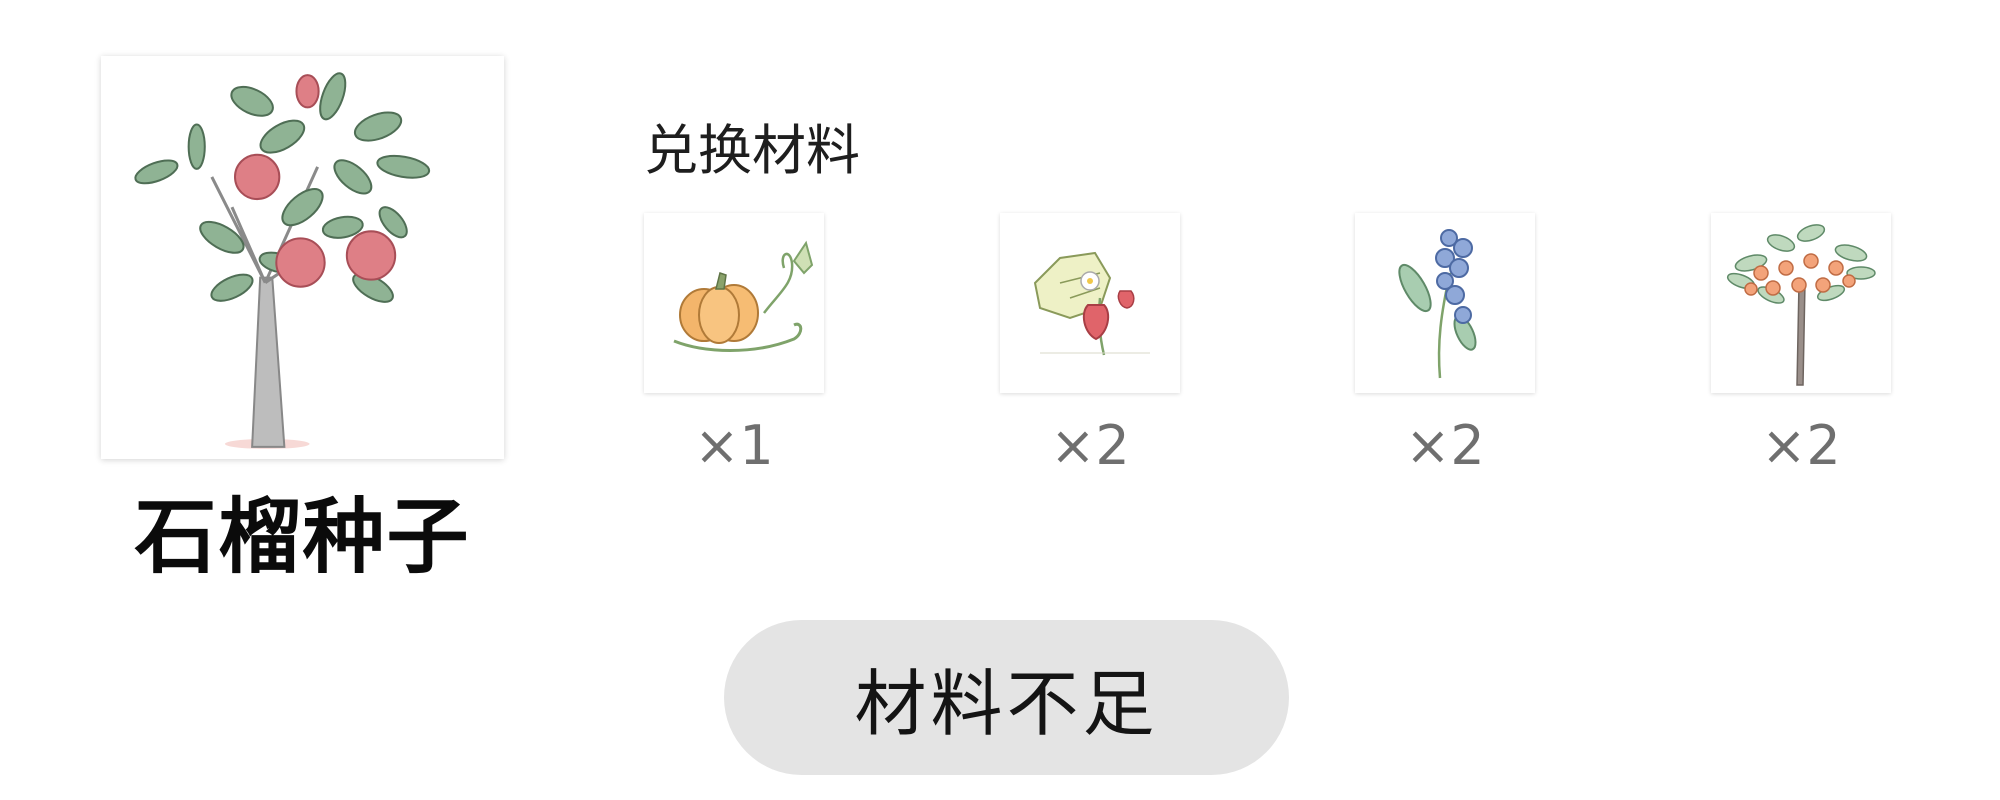 The image size is (2000, 800). Describe the element at coordinates (734, 445) in the screenshot. I see `material-quantity: ×1` at that location.